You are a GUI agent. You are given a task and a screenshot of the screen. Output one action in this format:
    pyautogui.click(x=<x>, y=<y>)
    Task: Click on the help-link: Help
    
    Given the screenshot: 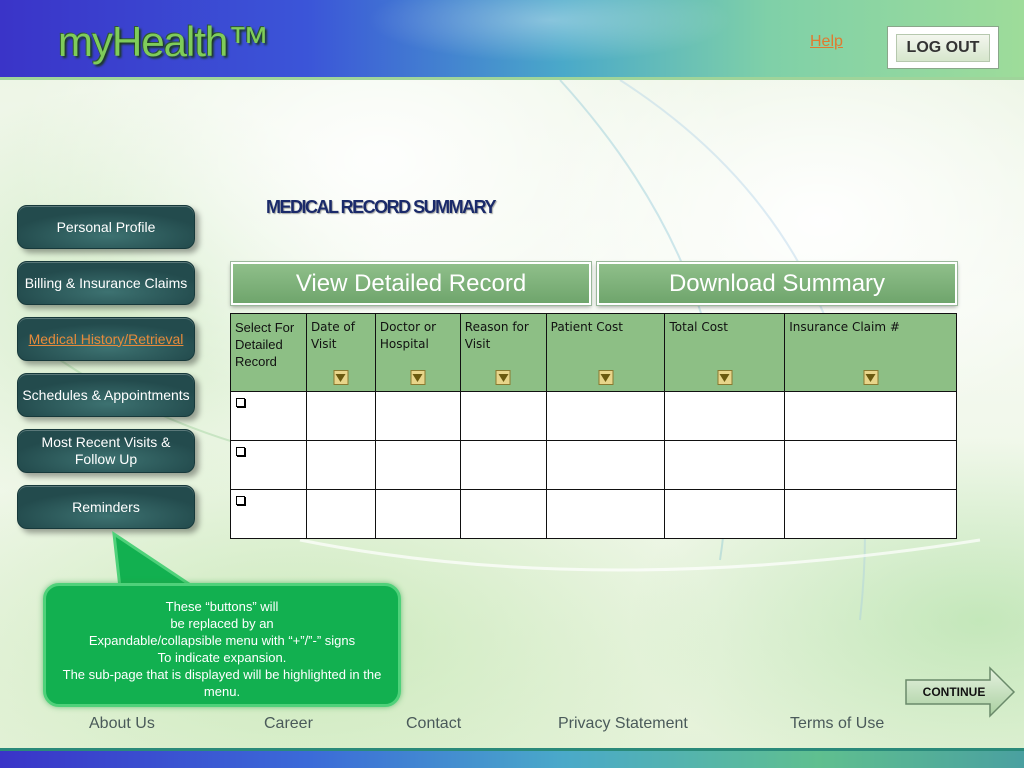 What is the action you would take?
    pyautogui.click(x=826, y=42)
    